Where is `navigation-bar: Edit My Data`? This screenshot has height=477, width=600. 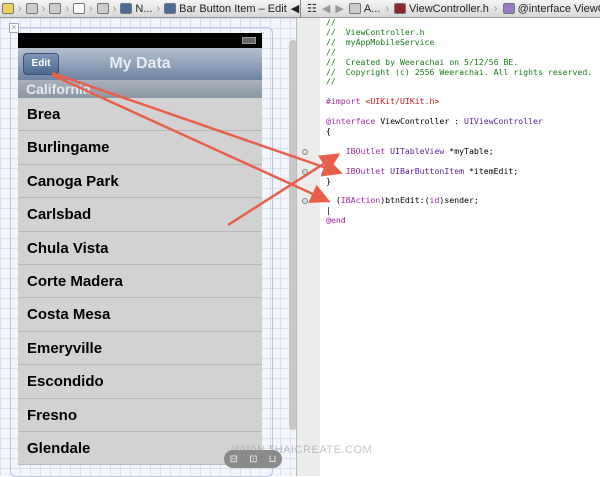
navigation-bar: Edit My Data is located at coordinates (140, 64).